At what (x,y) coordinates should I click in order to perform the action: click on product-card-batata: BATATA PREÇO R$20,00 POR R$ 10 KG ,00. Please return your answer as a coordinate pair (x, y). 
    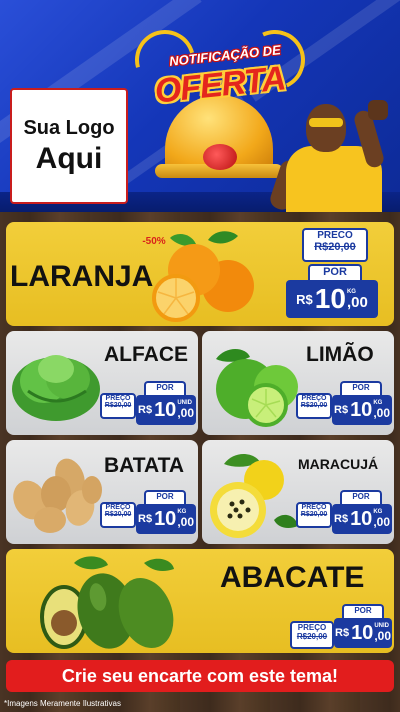
    Looking at the image, I should click on (102, 492).